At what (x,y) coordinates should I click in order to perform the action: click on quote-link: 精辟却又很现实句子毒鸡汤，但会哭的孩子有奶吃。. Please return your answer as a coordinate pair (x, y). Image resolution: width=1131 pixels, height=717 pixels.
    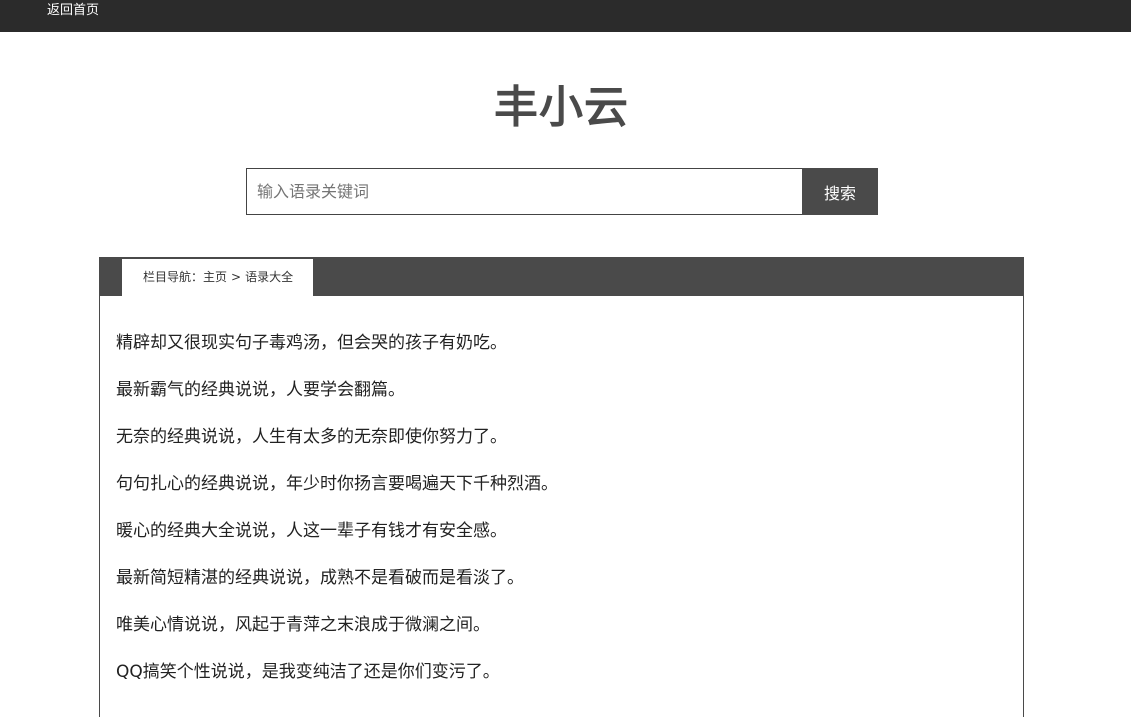
    Looking at the image, I should click on (311, 343).